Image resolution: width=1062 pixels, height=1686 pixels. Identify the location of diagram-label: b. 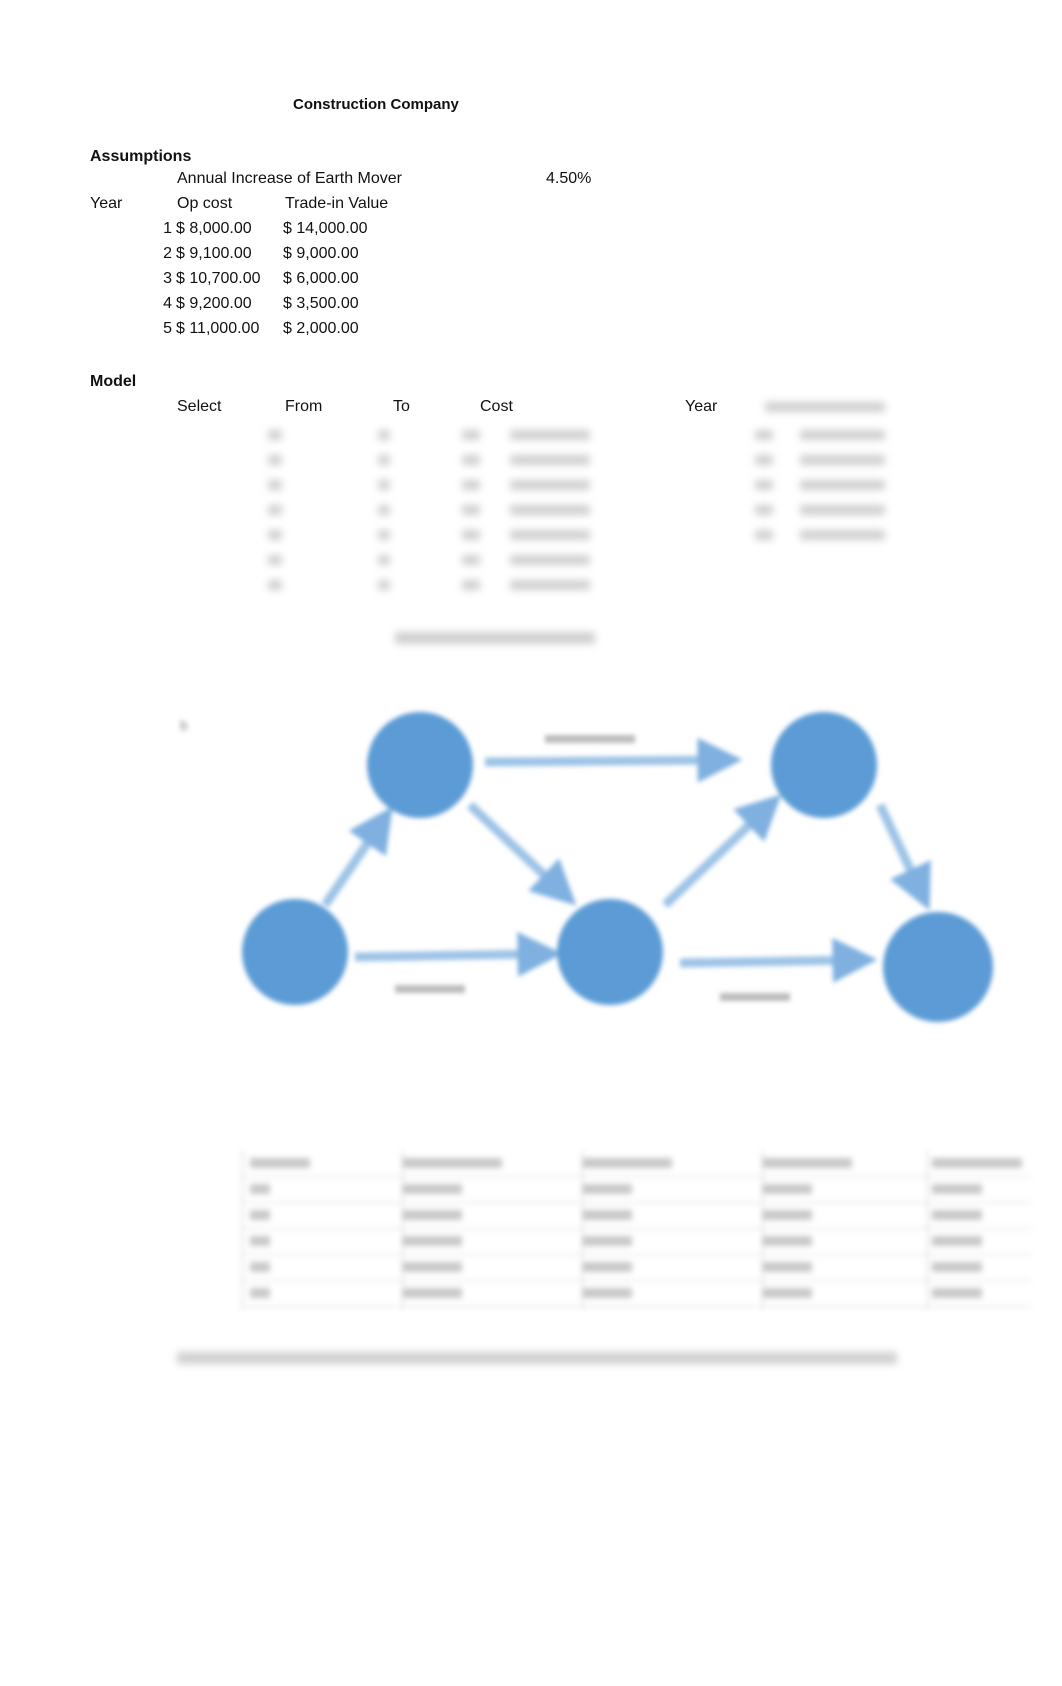
(184, 725).